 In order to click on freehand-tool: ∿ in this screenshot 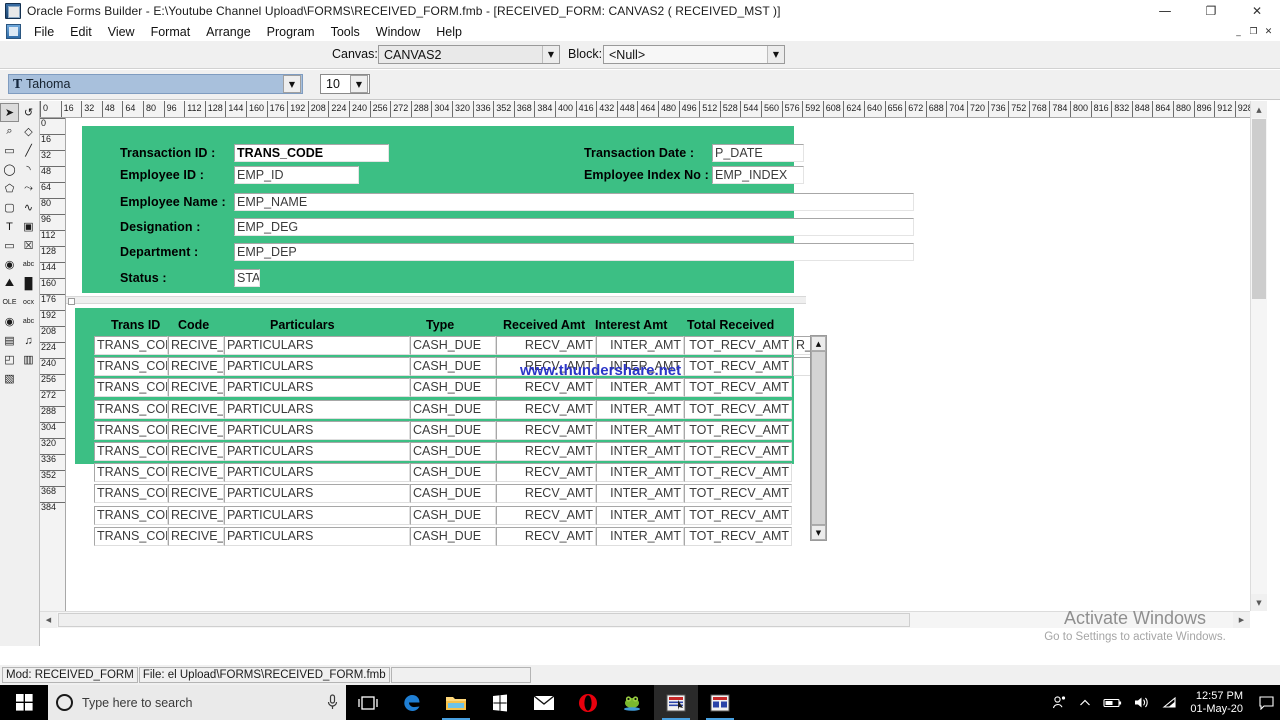, I will do `click(28, 207)`.